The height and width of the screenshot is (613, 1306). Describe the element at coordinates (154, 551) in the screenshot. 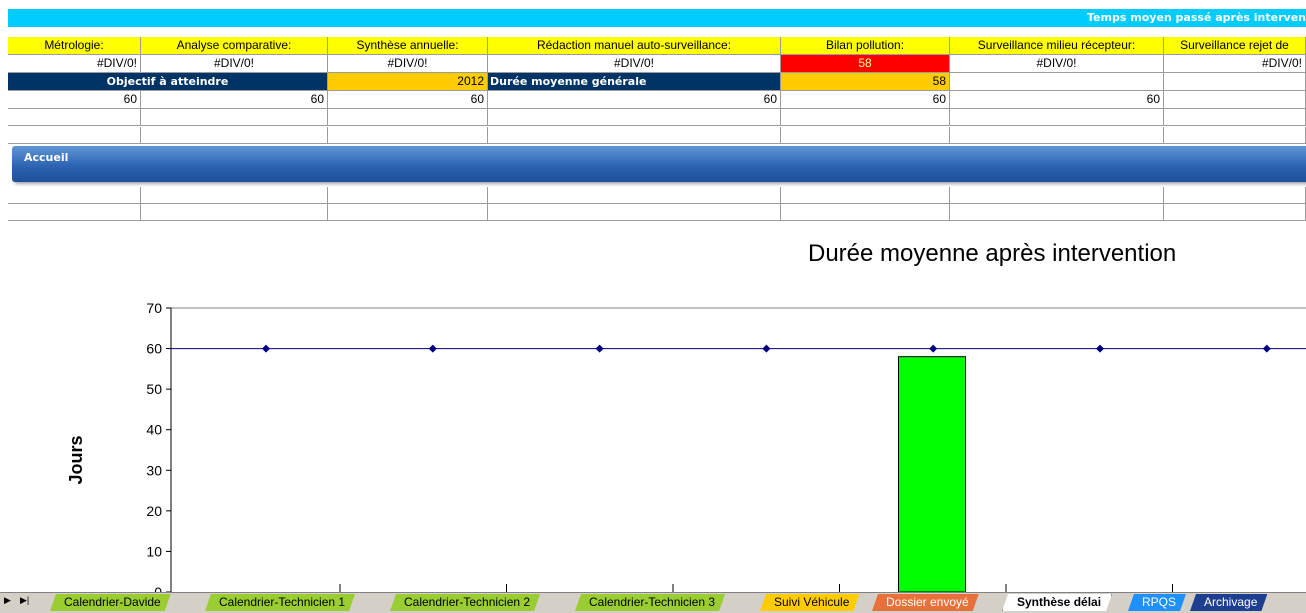

I see `y-tick-label: 10` at that location.